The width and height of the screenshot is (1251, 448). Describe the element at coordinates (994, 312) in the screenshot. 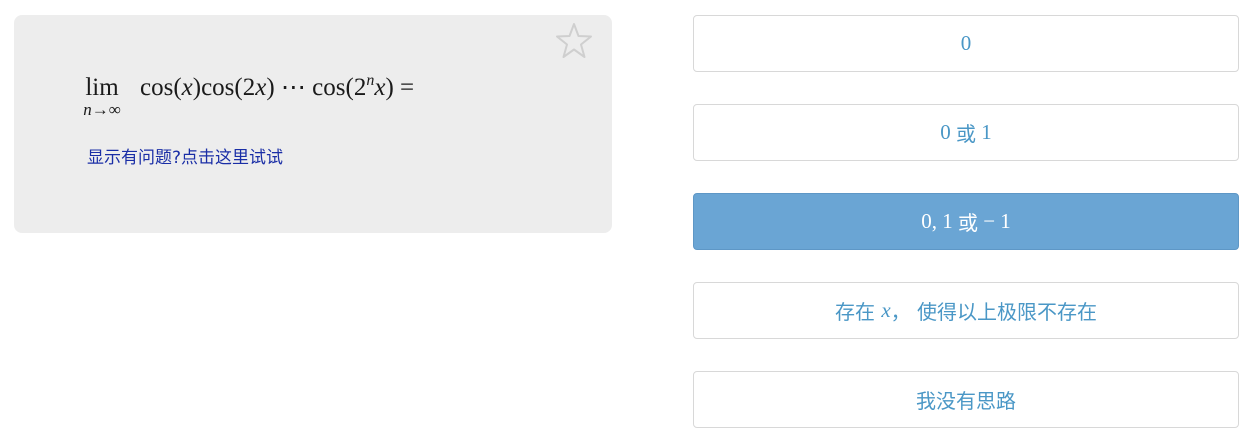

I see `option-3-suffix: ， 使得以上极限不存在` at that location.